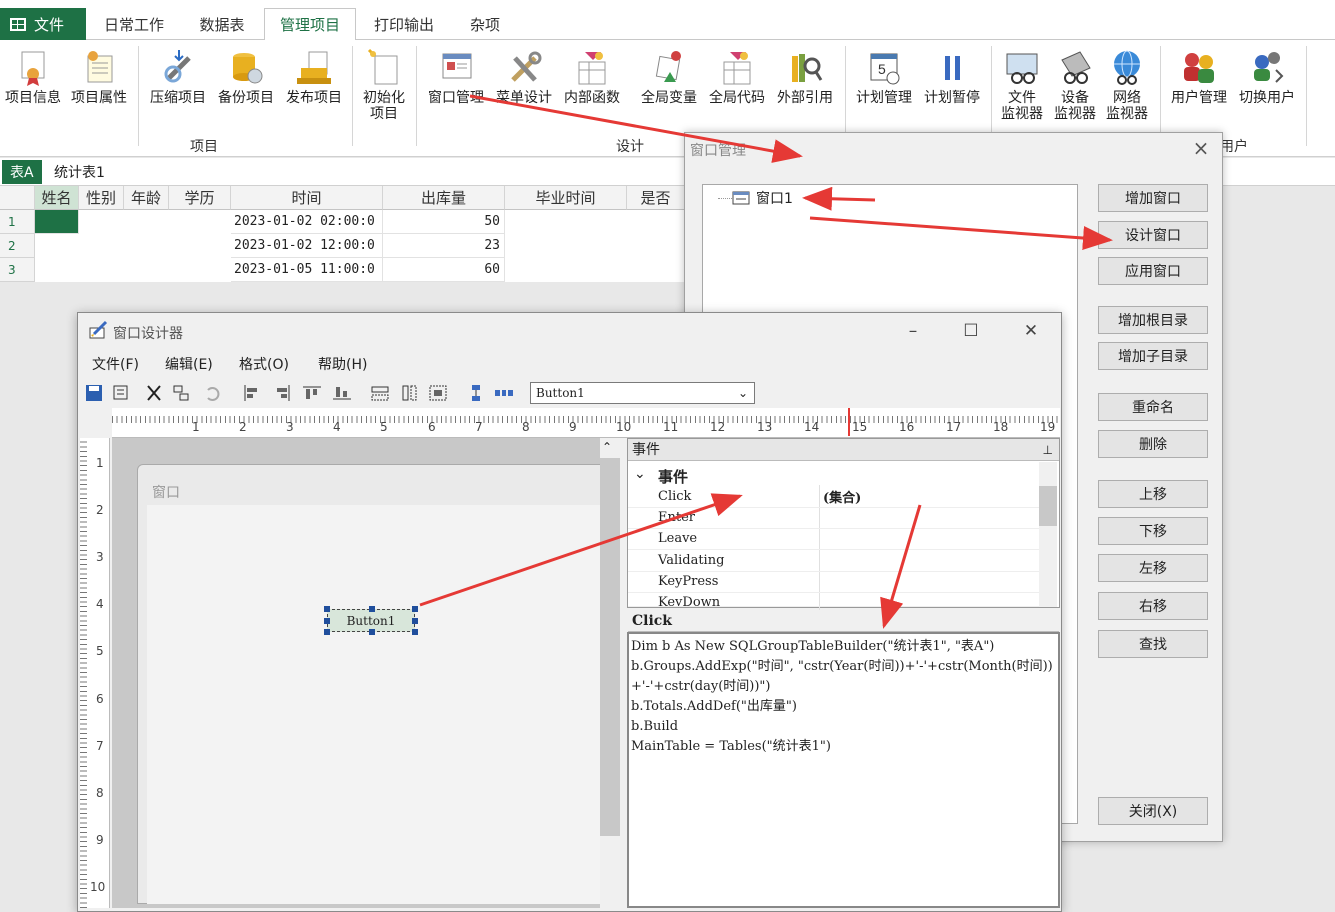 The width and height of the screenshot is (1335, 912). Describe the element at coordinates (1153, 198) in the screenshot. I see `add-window-button: 增加窗口` at that location.